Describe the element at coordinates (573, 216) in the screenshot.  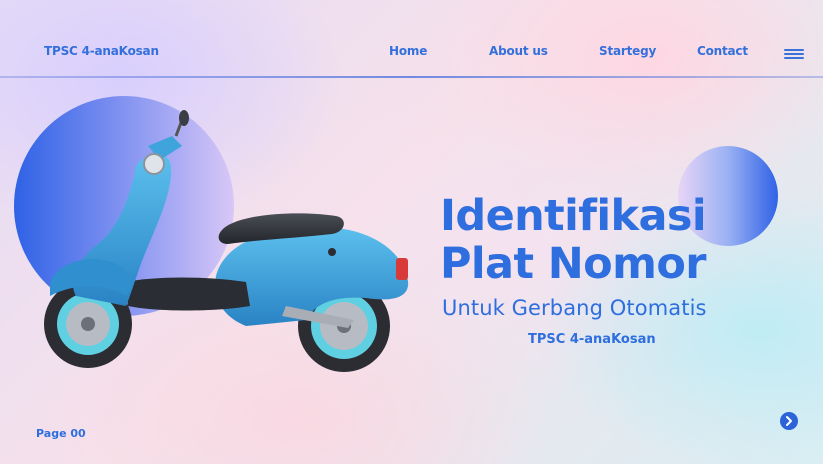
I see `hero-title-line1: Identifikasi` at that location.